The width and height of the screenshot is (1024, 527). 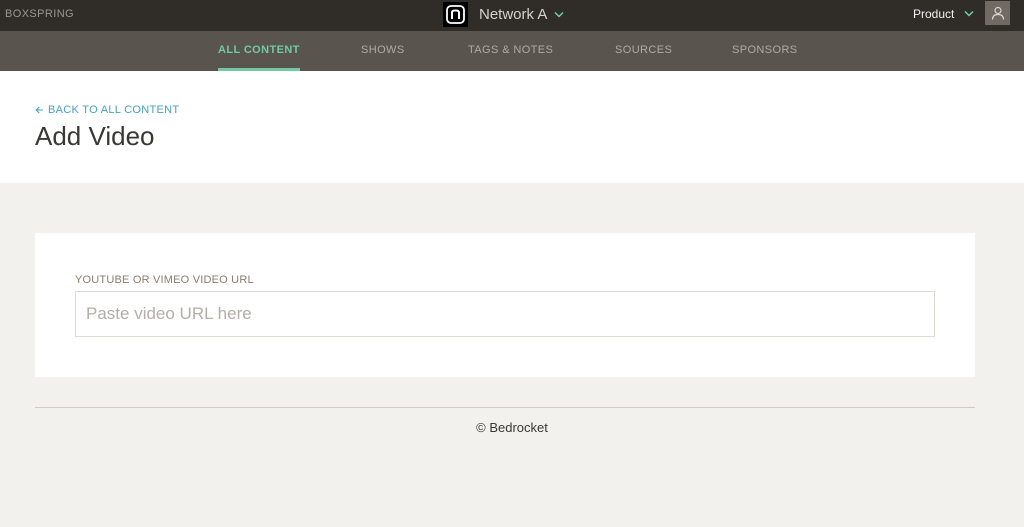 I want to click on footer-divider, so click(x=505, y=407).